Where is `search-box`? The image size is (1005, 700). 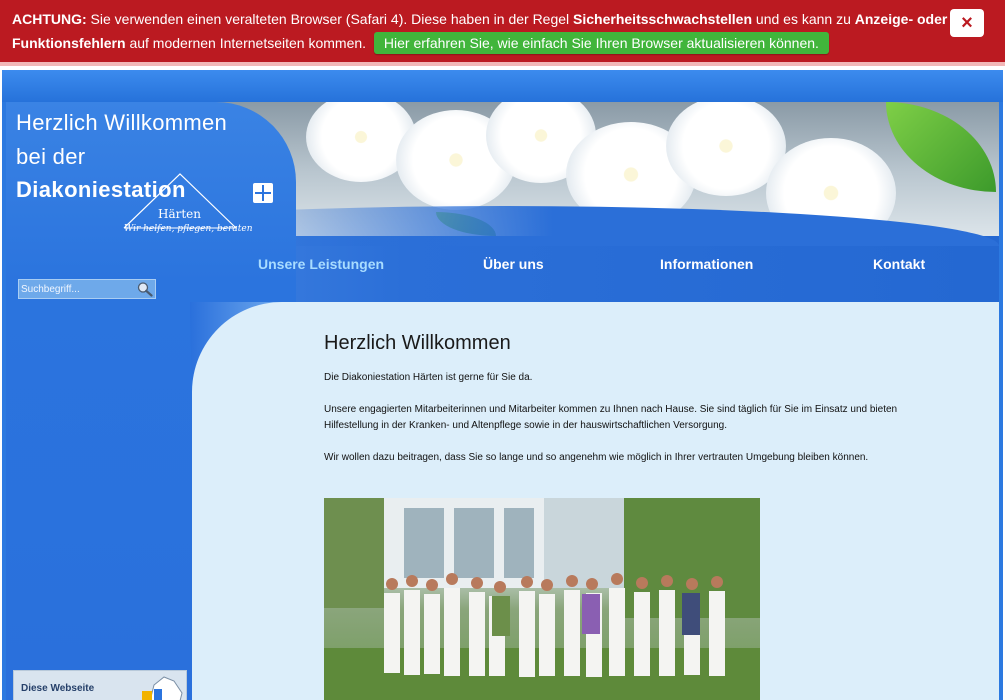 search-box is located at coordinates (87, 289).